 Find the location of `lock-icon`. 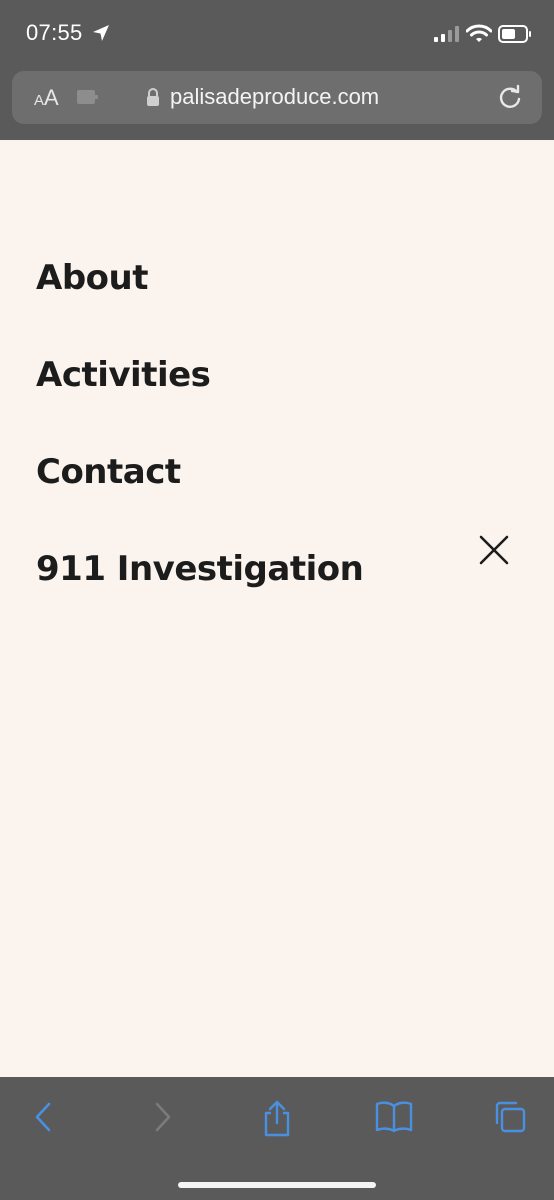

lock-icon is located at coordinates (153, 99).